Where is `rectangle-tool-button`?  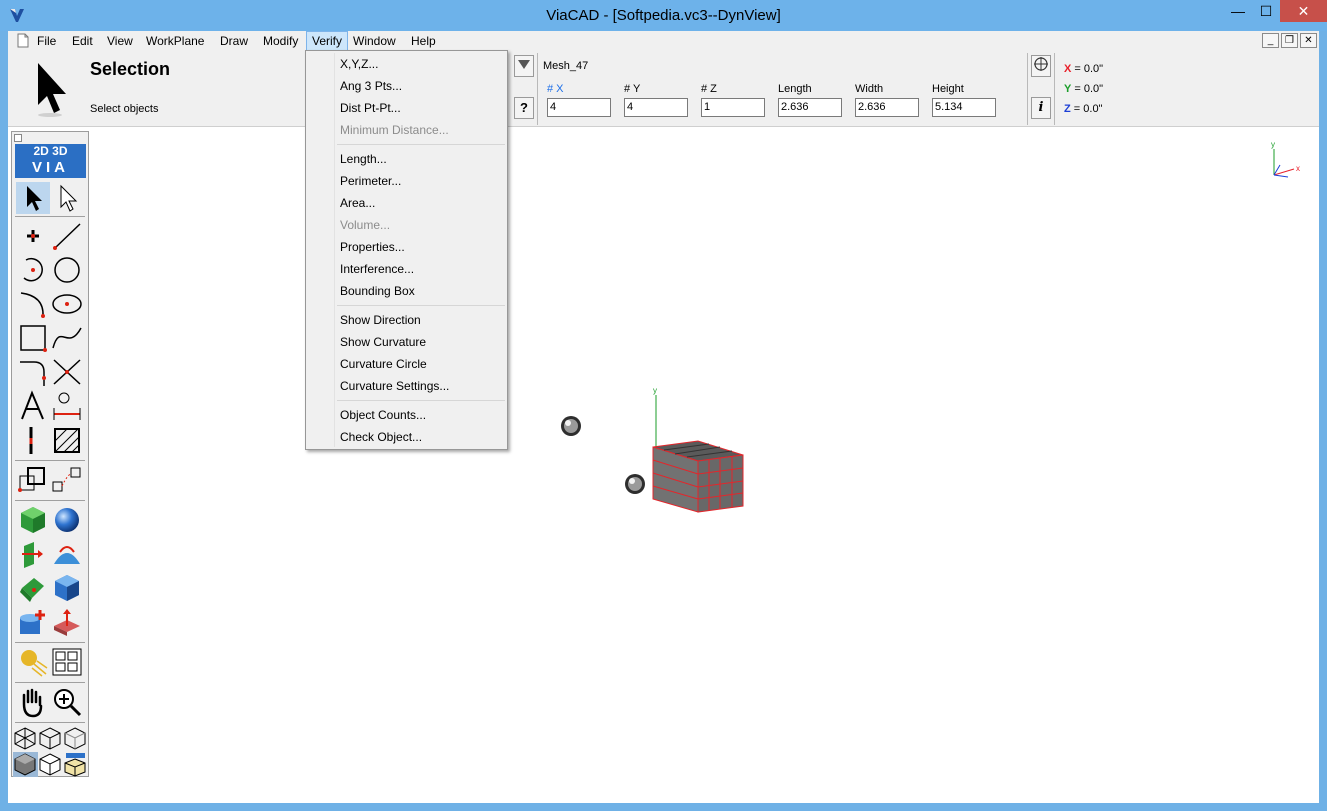 rectangle-tool-button is located at coordinates (33, 338).